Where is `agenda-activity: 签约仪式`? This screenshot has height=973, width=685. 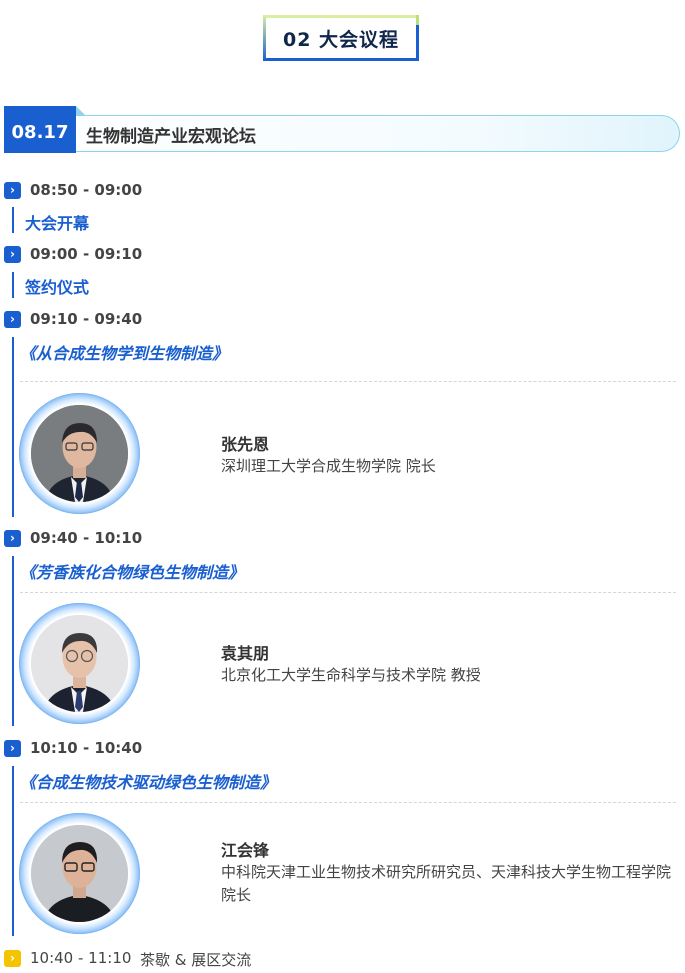 agenda-activity: 签约仪式 is located at coordinates (57, 287).